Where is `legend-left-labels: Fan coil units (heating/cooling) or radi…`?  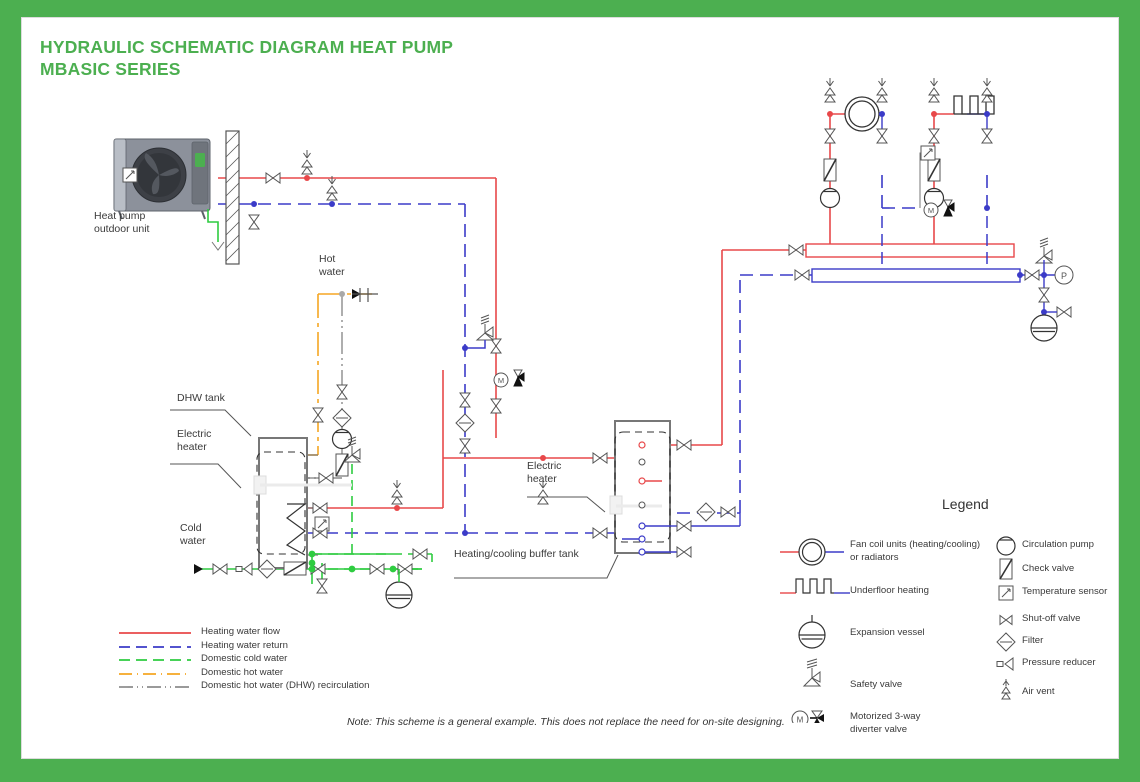 legend-left-labels: Fan coil units (heating/cooling) or radi… is located at coordinates (945, 629).